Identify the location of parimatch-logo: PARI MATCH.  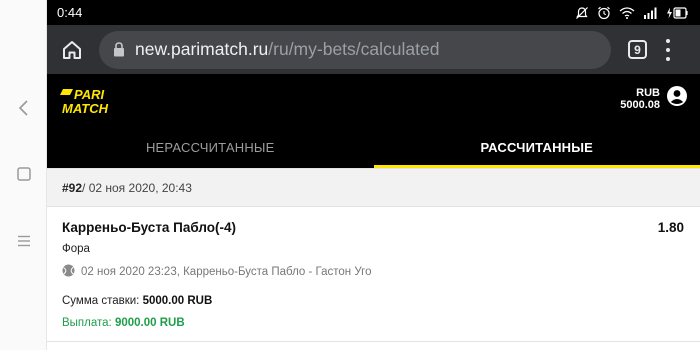
(100, 103).